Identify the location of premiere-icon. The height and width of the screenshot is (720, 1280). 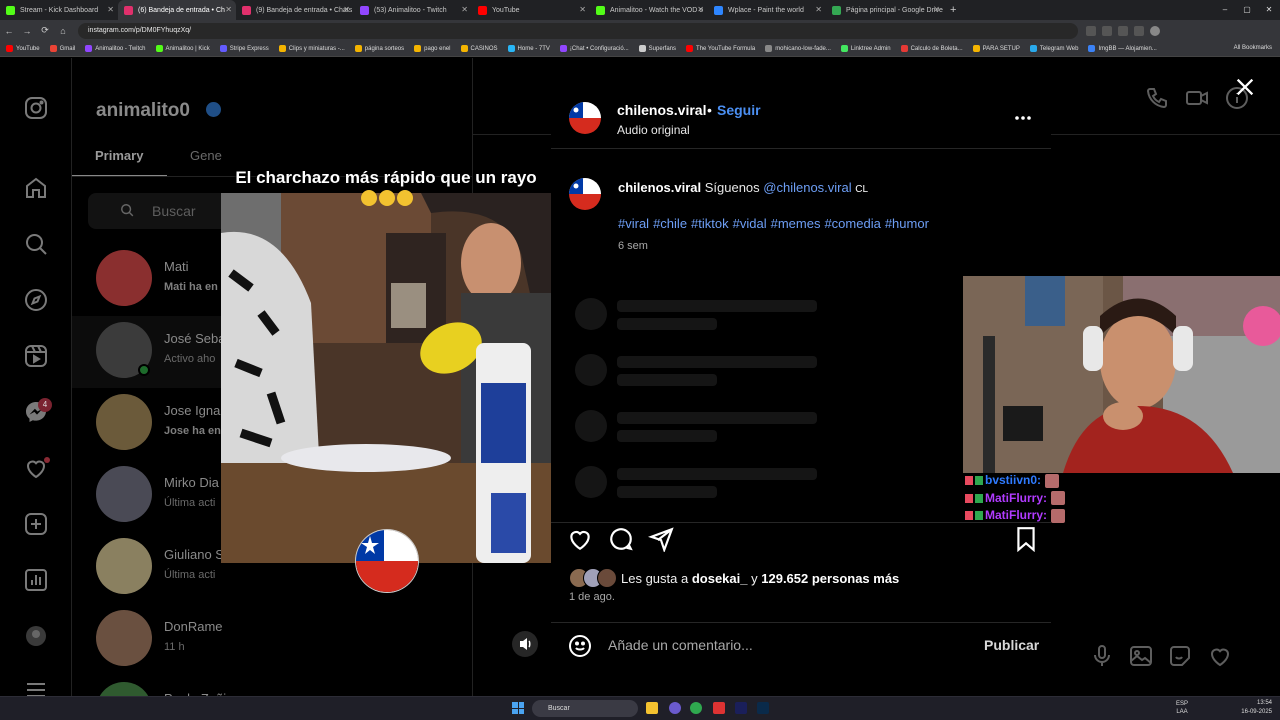
(741, 708).